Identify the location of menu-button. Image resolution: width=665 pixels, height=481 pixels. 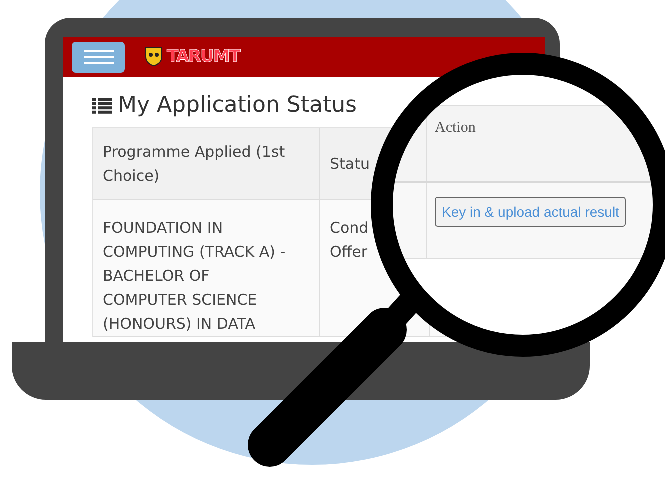
(98, 57).